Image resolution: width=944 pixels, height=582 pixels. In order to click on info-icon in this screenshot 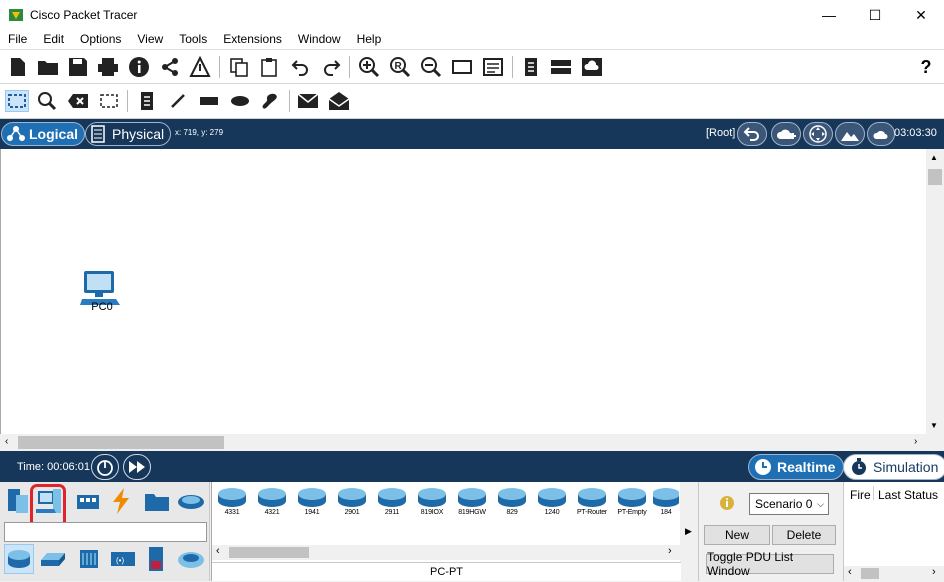, I will do `click(139, 67)`.